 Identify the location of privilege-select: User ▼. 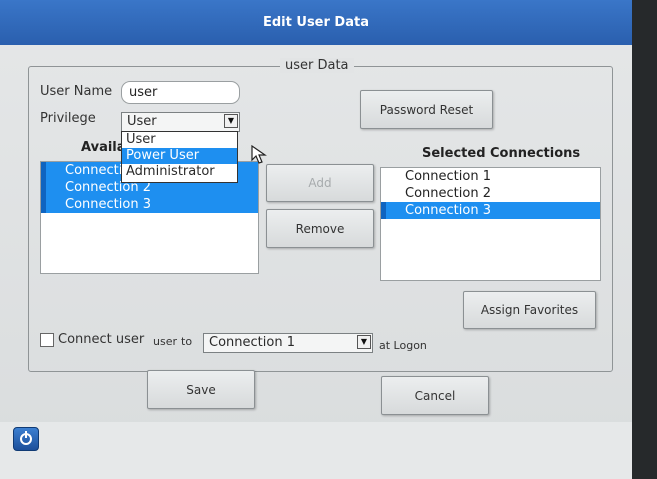
(180, 122).